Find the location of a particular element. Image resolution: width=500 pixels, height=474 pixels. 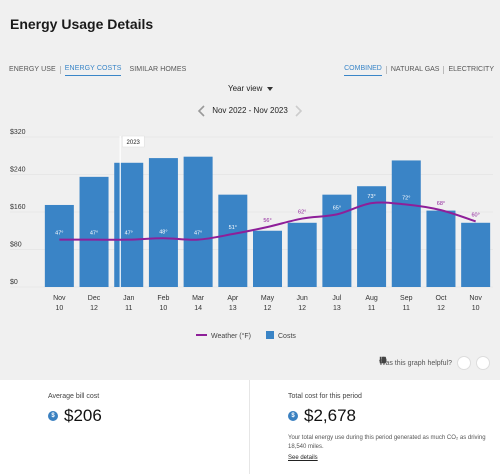

y-tick-label: $320 is located at coordinates (18, 132).